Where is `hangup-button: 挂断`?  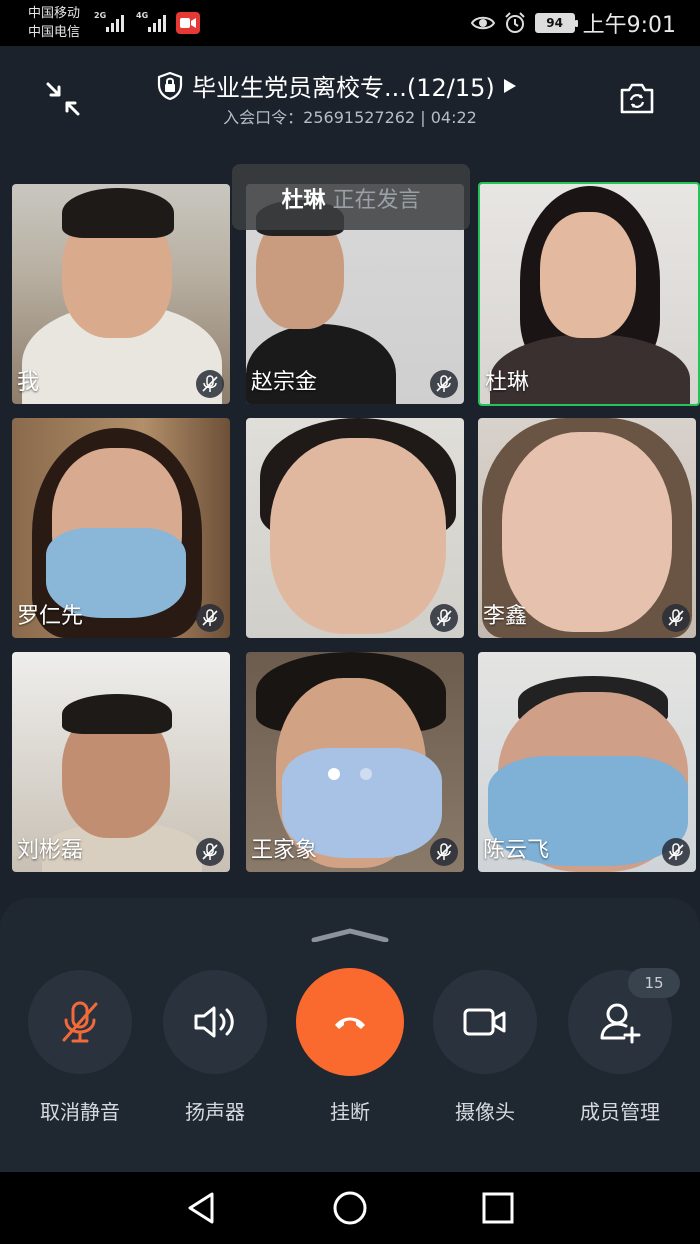
hangup-button: 挂断 is located at coordinates (350, 1046).